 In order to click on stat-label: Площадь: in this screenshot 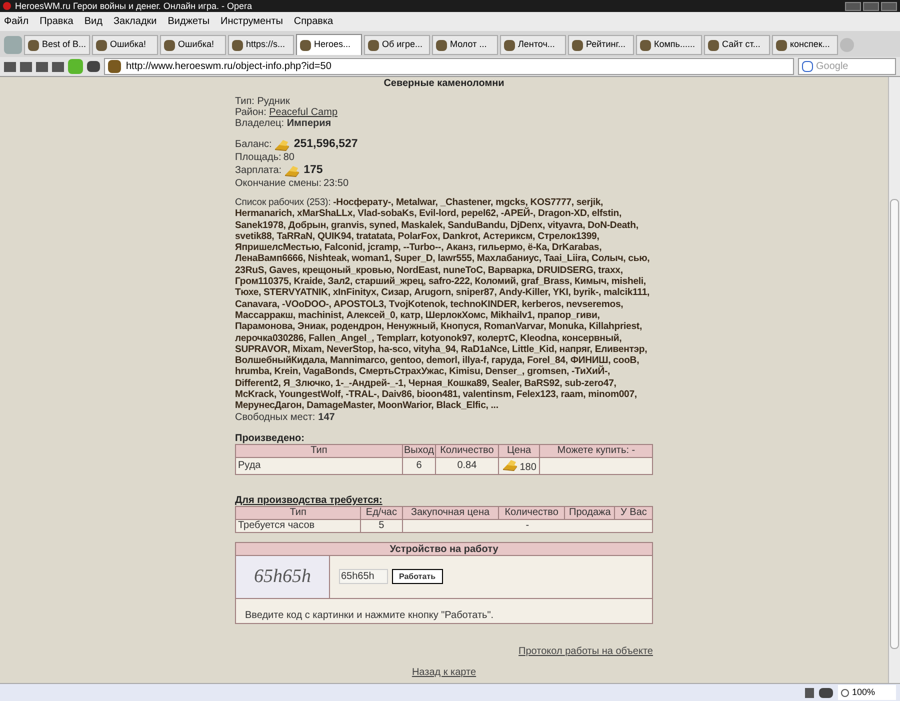, I will do `click(258, 157)`.